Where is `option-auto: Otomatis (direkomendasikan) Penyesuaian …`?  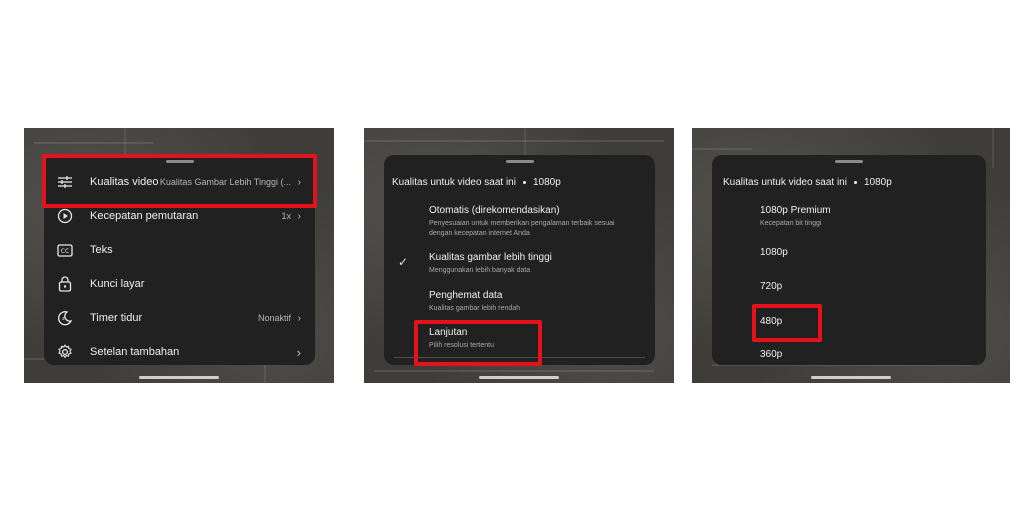
option-auto: Otomatis (direkomendasikan) Penyesuaian … is located at coordinates (534, 222).